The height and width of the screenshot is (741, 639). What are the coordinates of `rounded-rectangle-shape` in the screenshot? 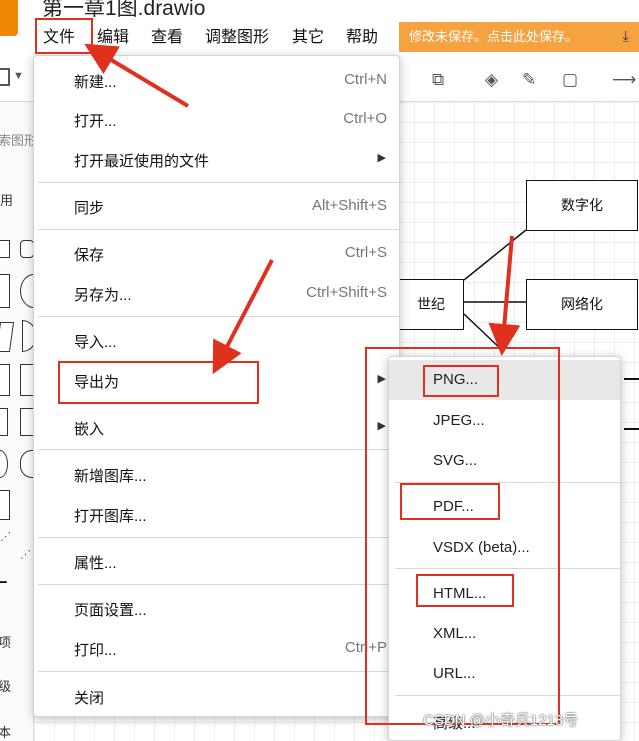 It's located at (26, 249).